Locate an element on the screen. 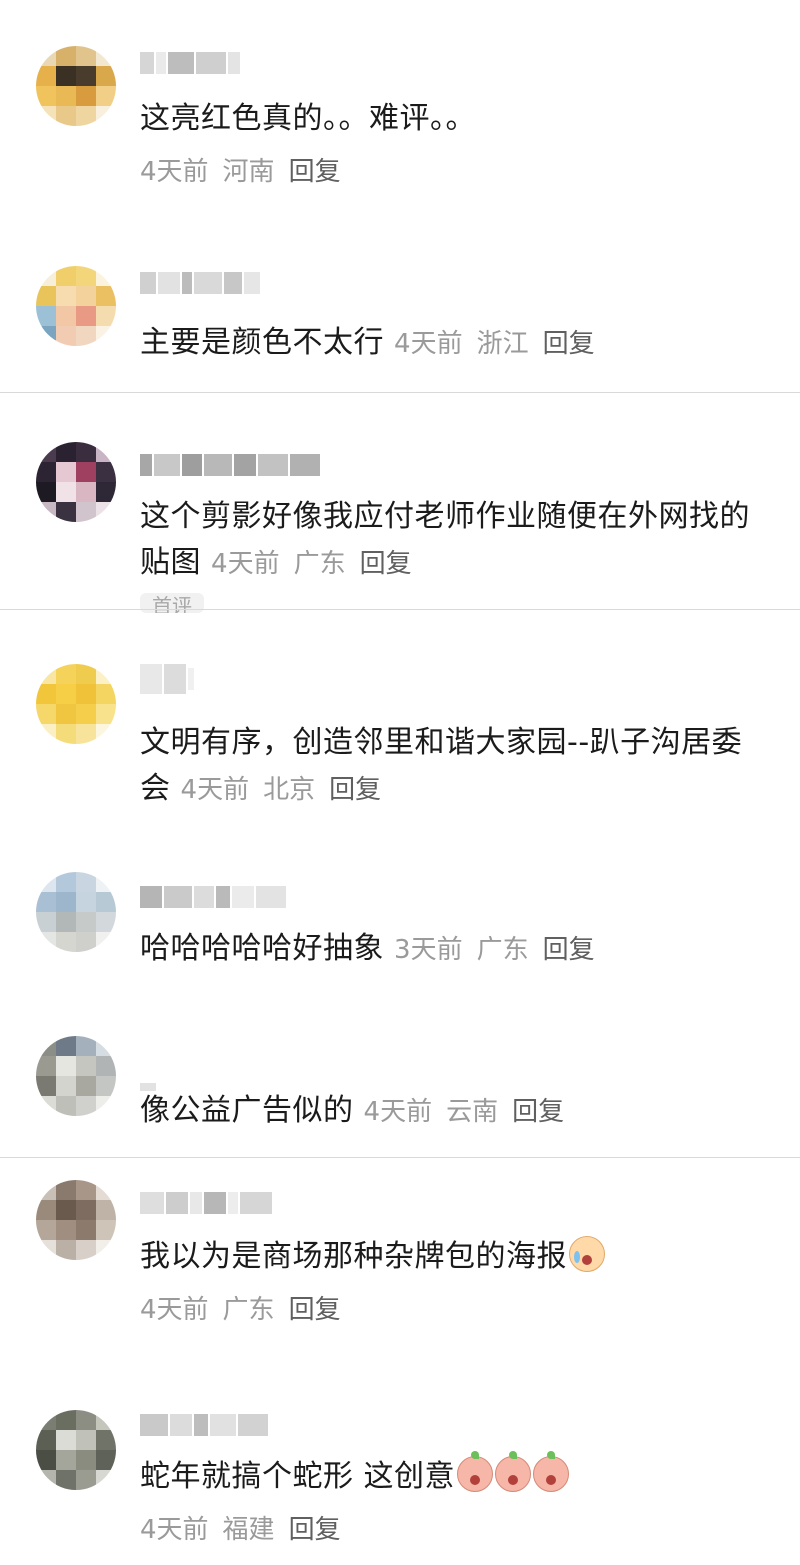 This screenshot has width=800, height=1565. first-comment-badge: 首评 is located at coordinates (172, 603).